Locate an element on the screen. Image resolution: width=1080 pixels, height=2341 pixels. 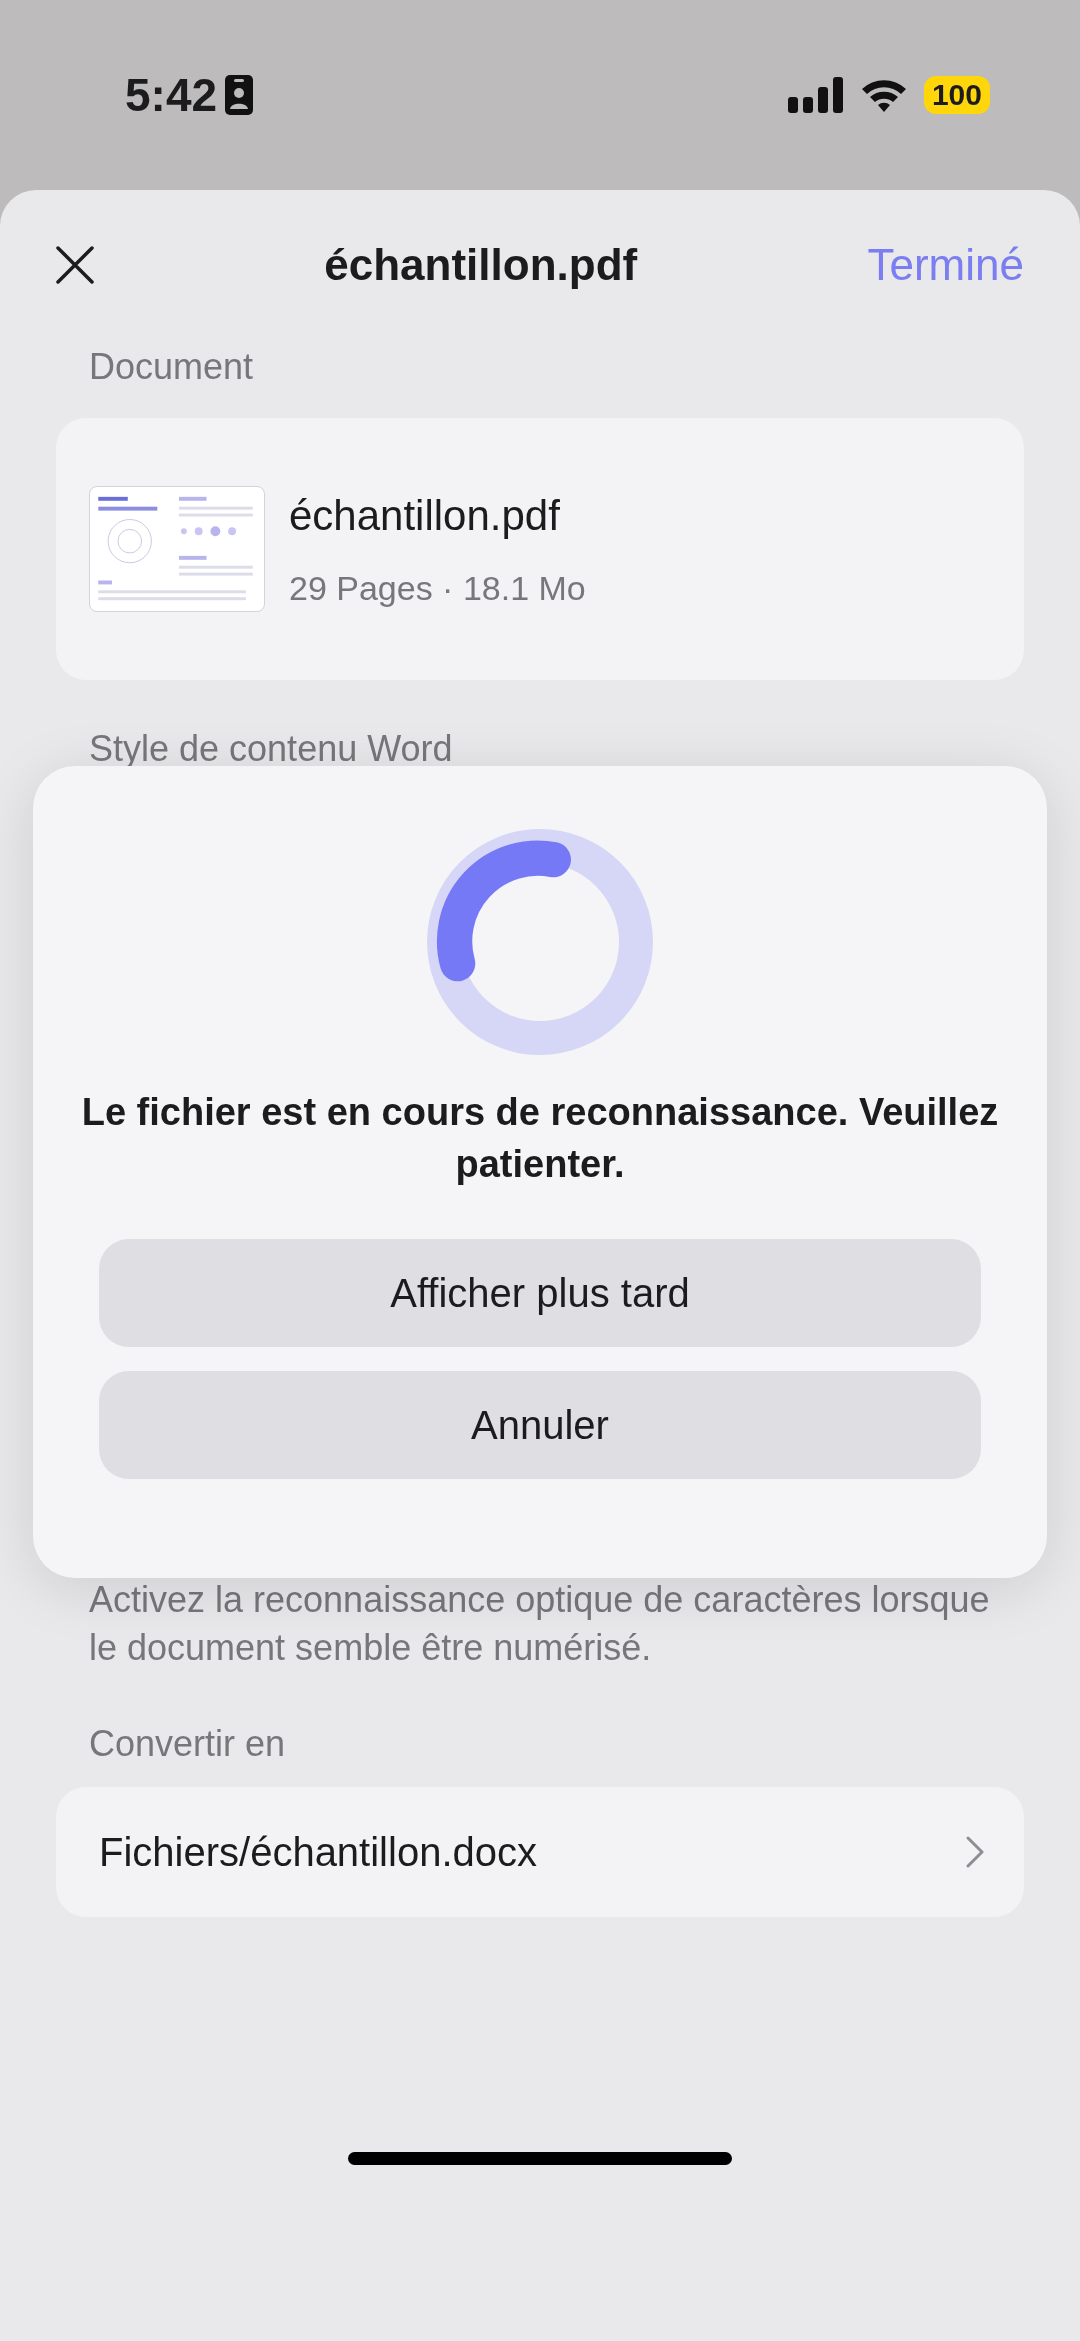
file-details: 29 Pages · 18.1 Mo is located at coordinates (437, 588).